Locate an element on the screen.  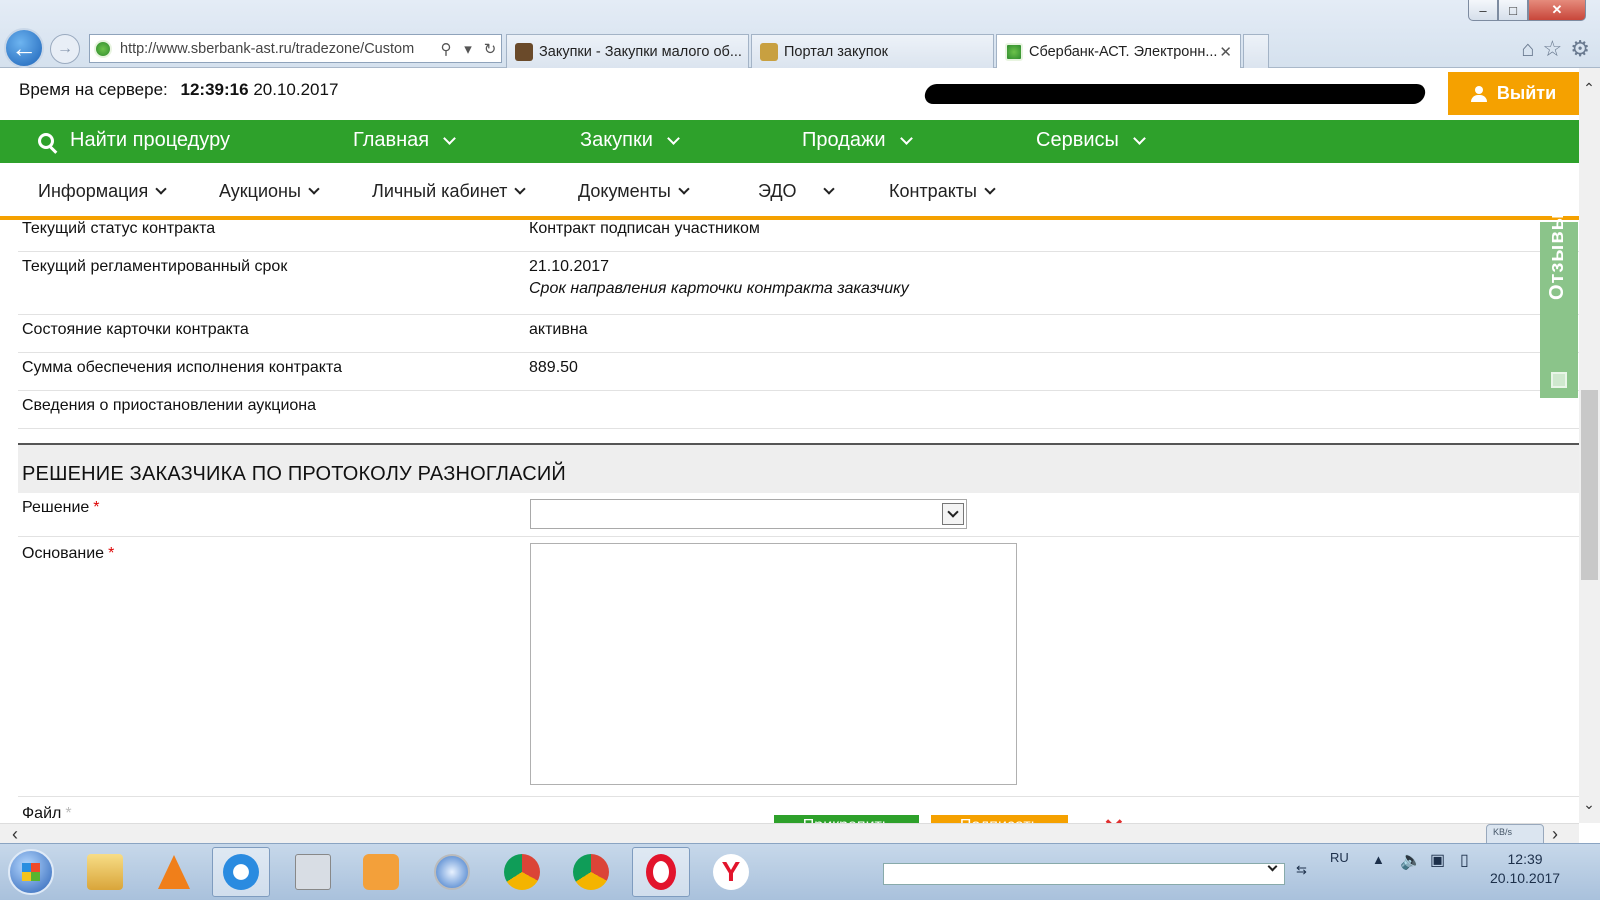
opera-icon is located at coordinates (661, 872).